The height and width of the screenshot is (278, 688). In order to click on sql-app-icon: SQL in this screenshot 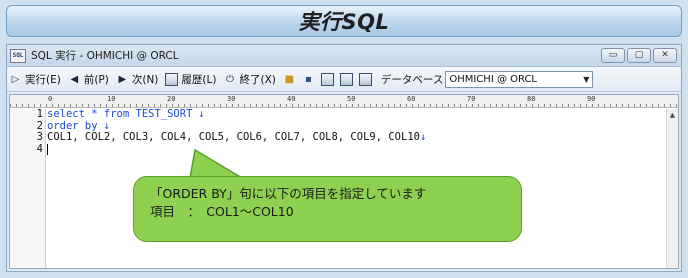, I will do `click(18, 55)`.